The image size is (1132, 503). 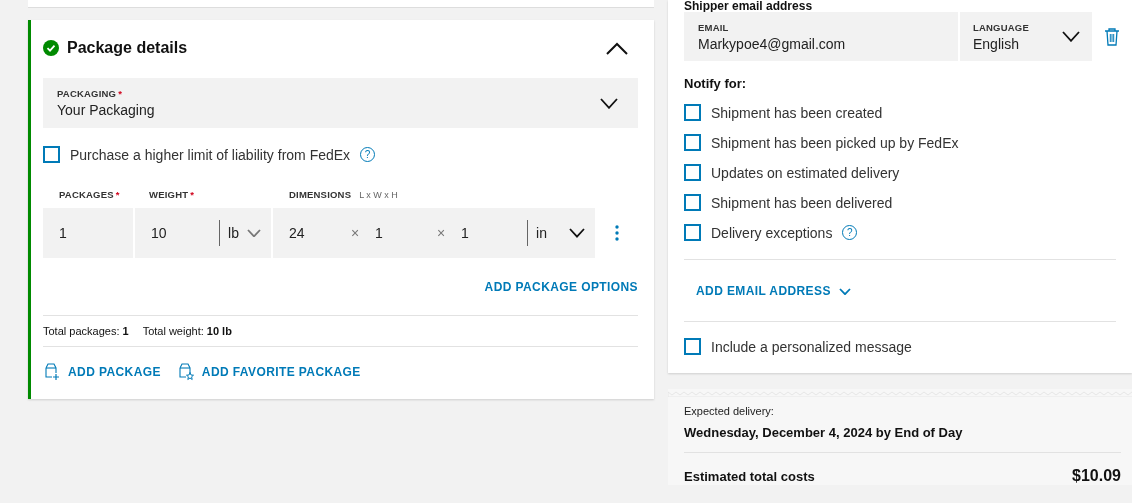 What do you see at coordinates (561, 233) in the screenshot?
I see `unit-dropdown: in` at bounding box center [561, 233].